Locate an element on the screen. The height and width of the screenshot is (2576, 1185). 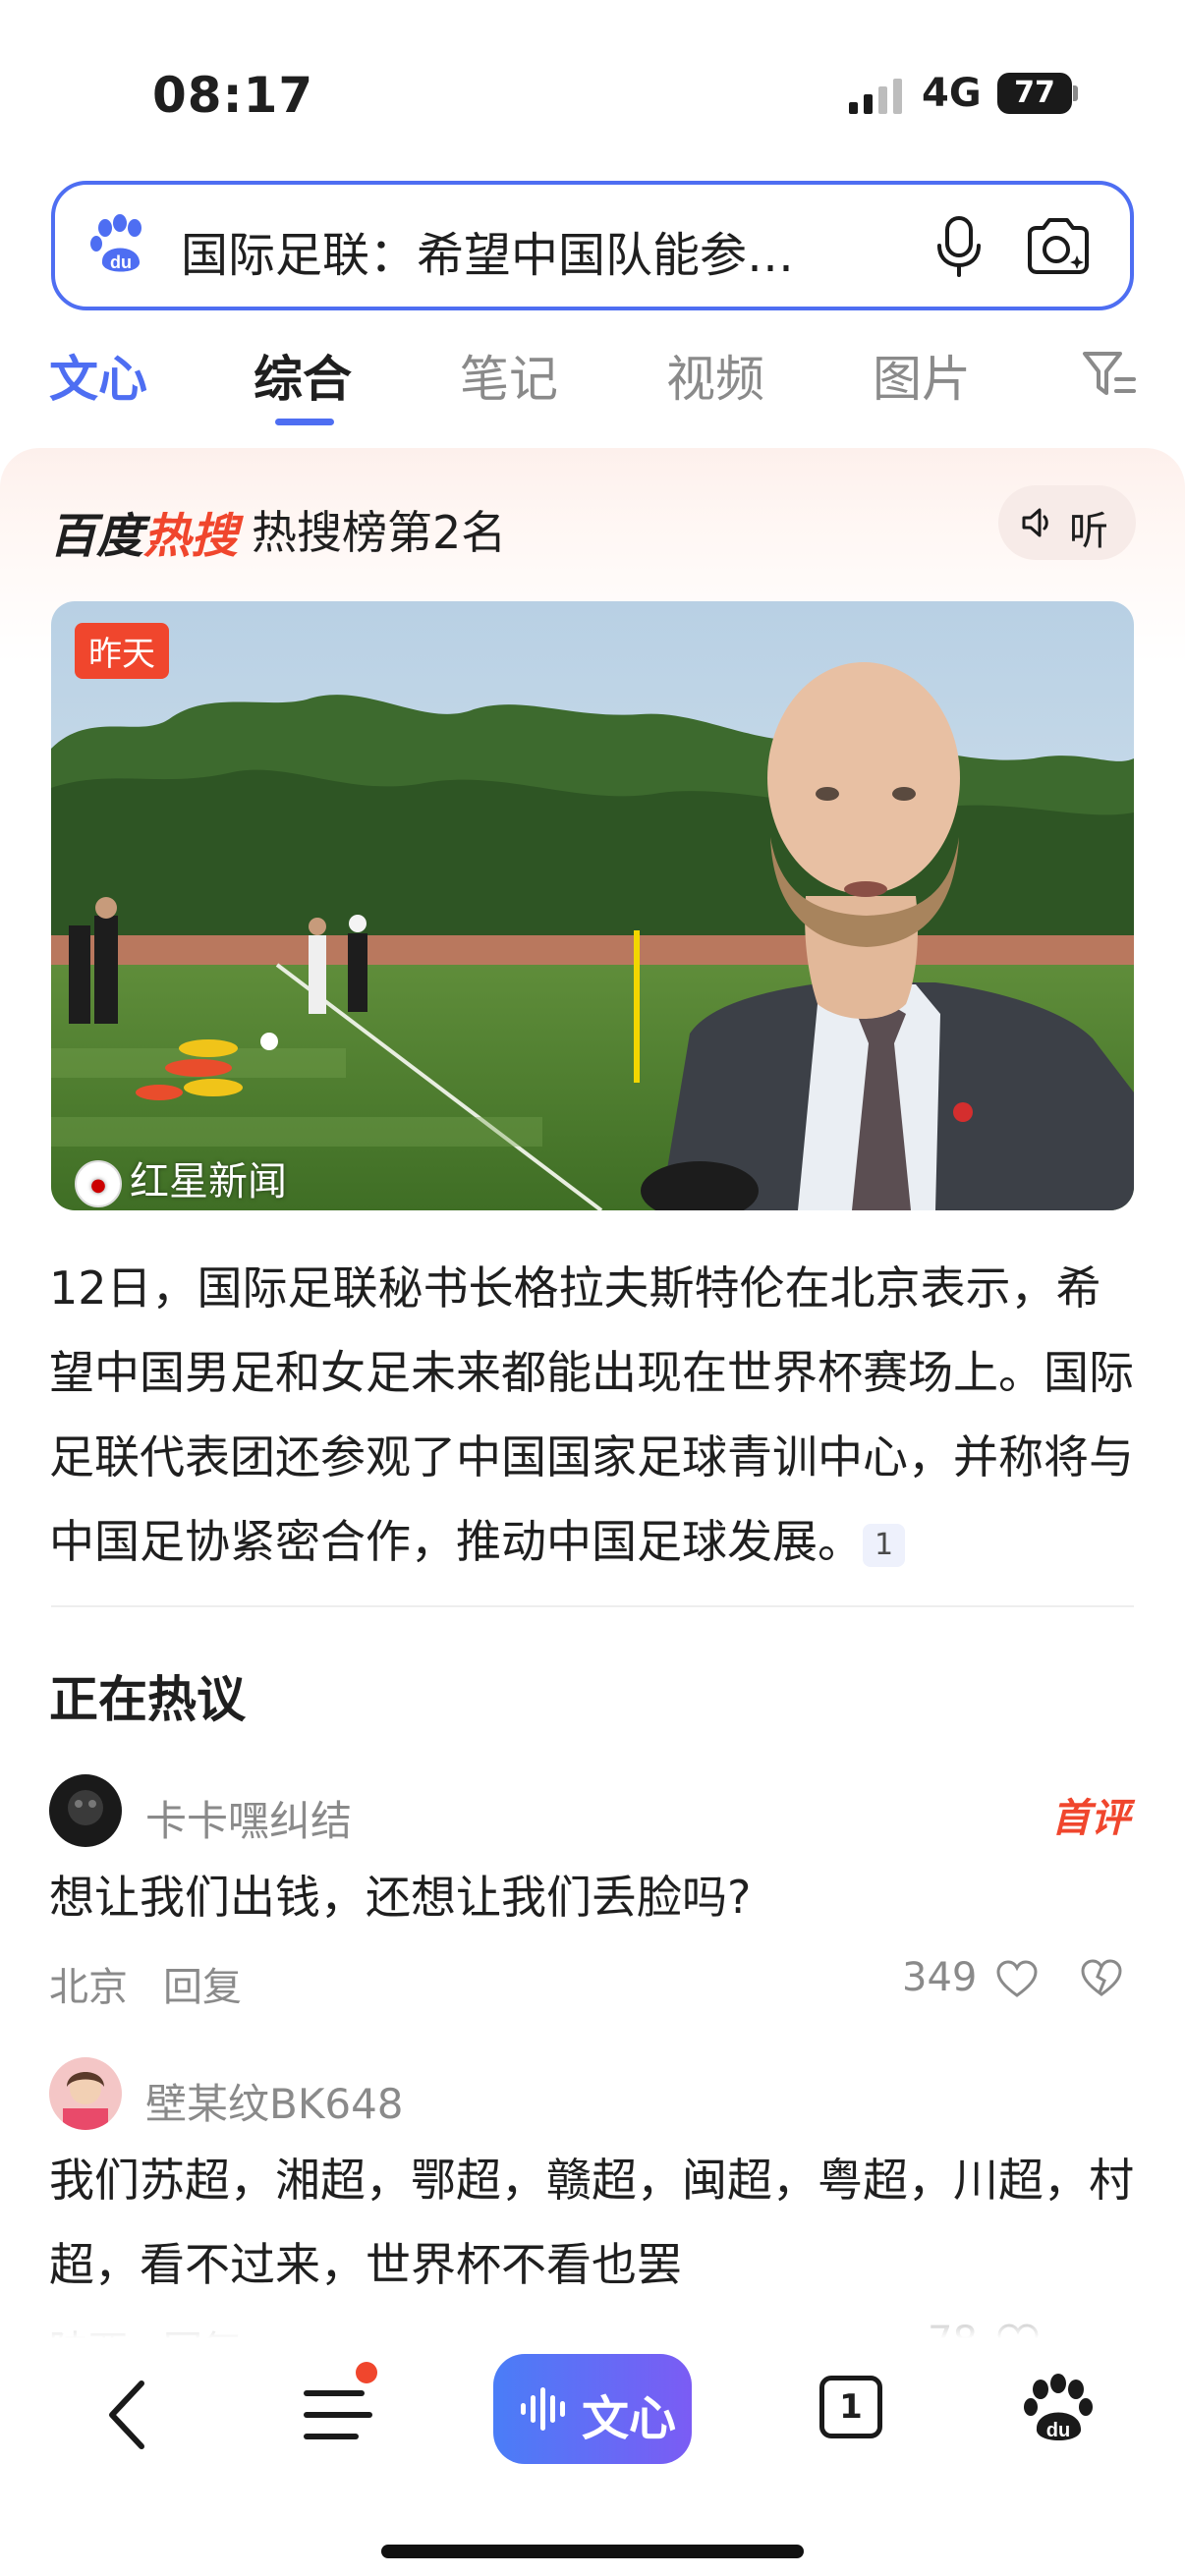
divider is located at coordinates (592, 1606).